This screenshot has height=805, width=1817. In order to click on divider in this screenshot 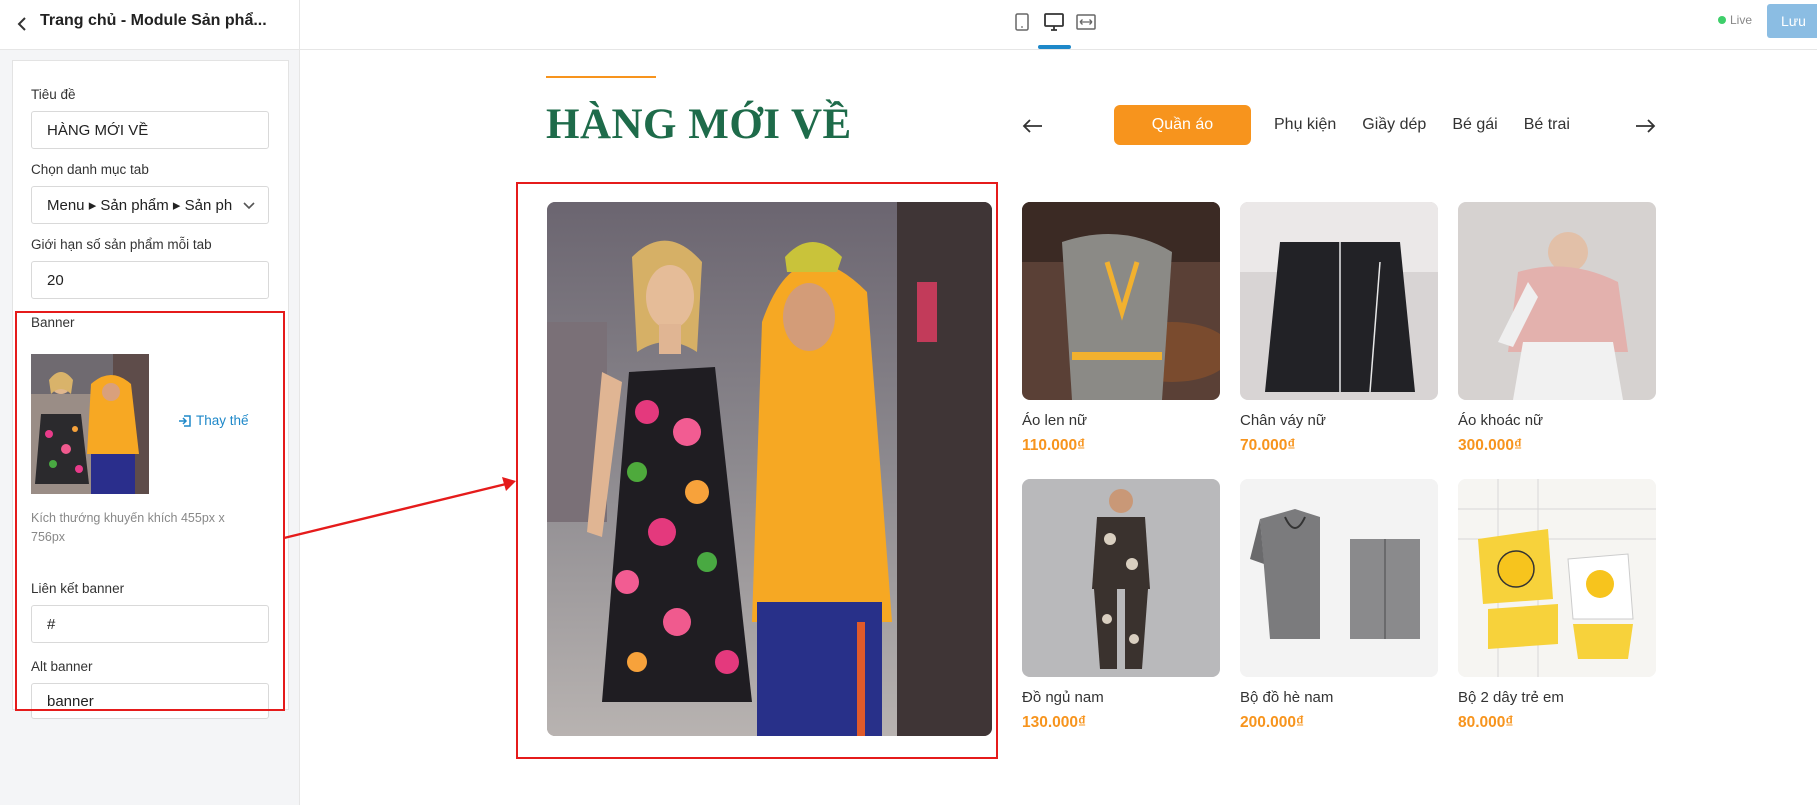, I will do `click(299, 25)`.